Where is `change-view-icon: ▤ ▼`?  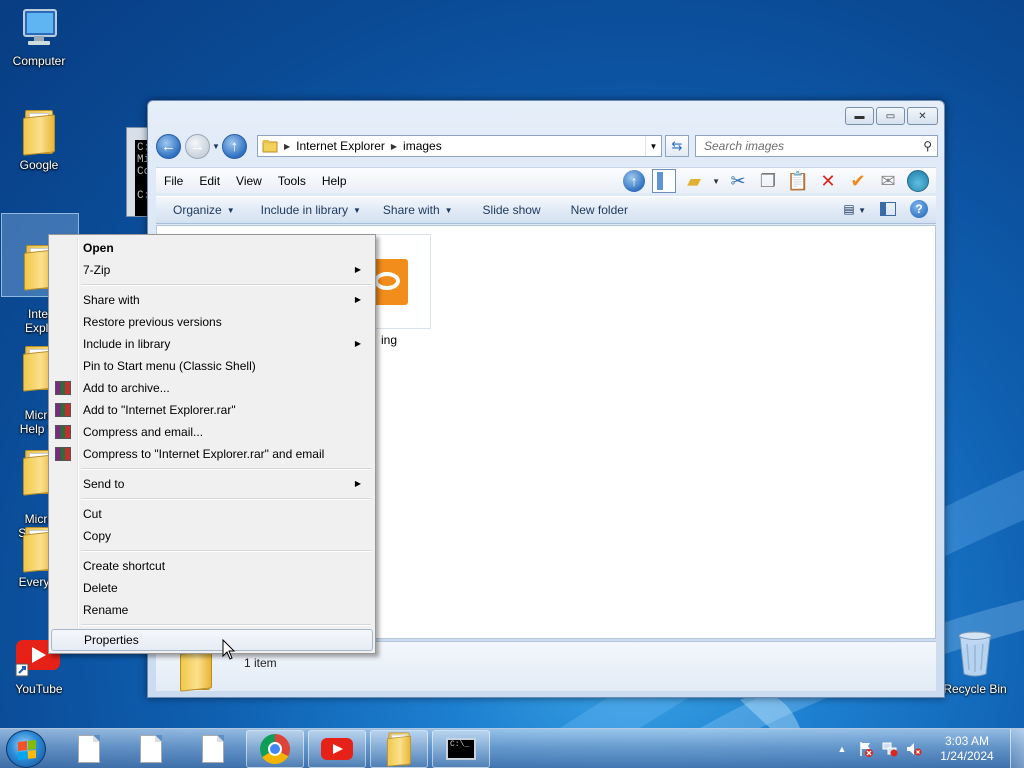
change-view-icon: ▤ ▼ is located at coordinates (854, 209).